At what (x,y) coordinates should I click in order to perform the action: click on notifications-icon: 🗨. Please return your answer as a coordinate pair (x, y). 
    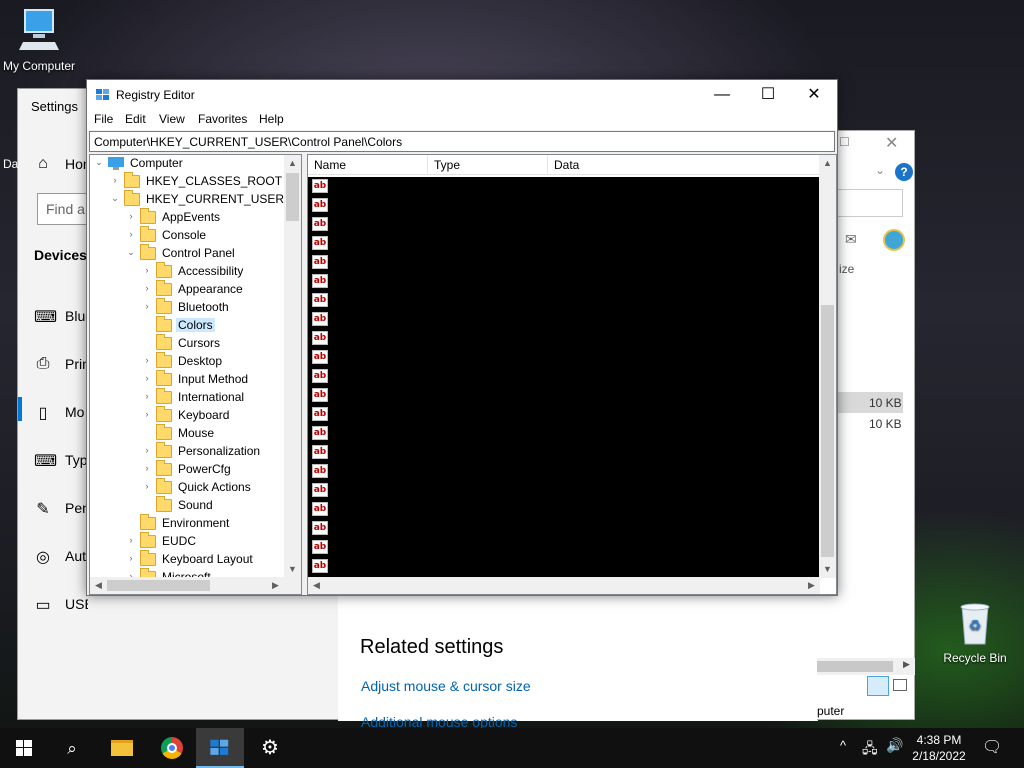
    Looking at the image, I should click on (992, 747).